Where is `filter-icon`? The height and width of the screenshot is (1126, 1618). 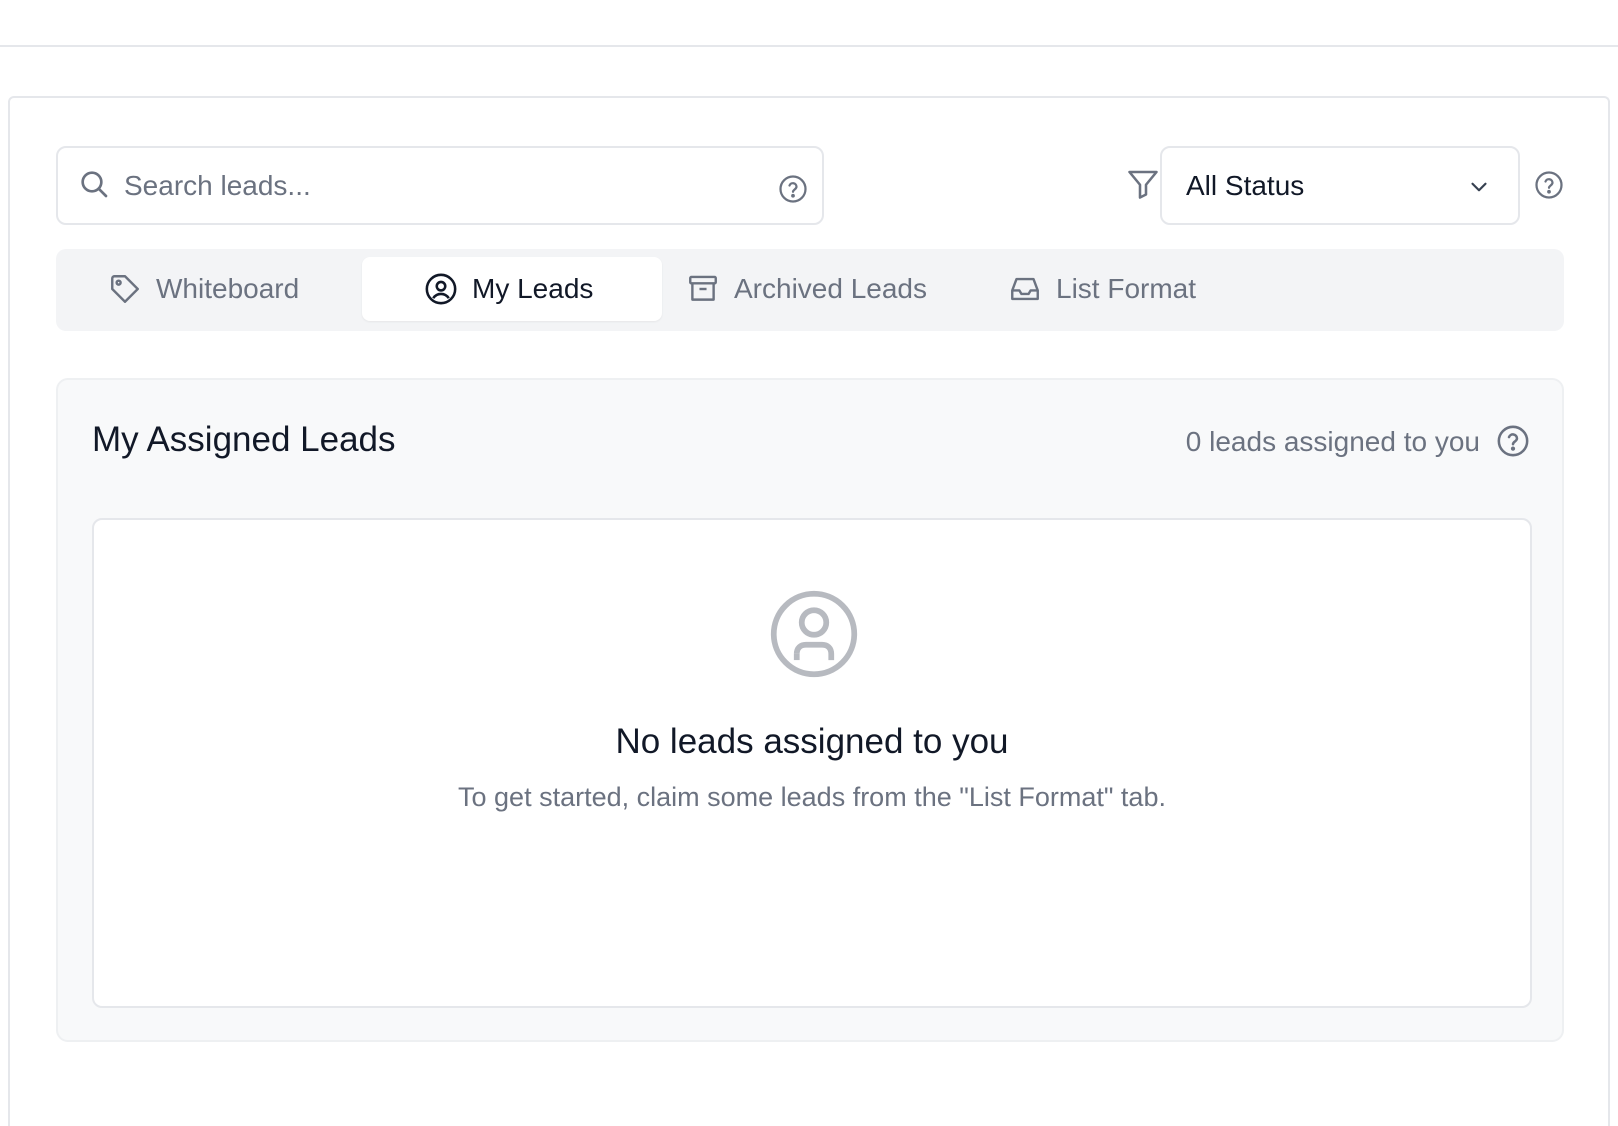 filter-icon is located at coordinates (1143, 184).